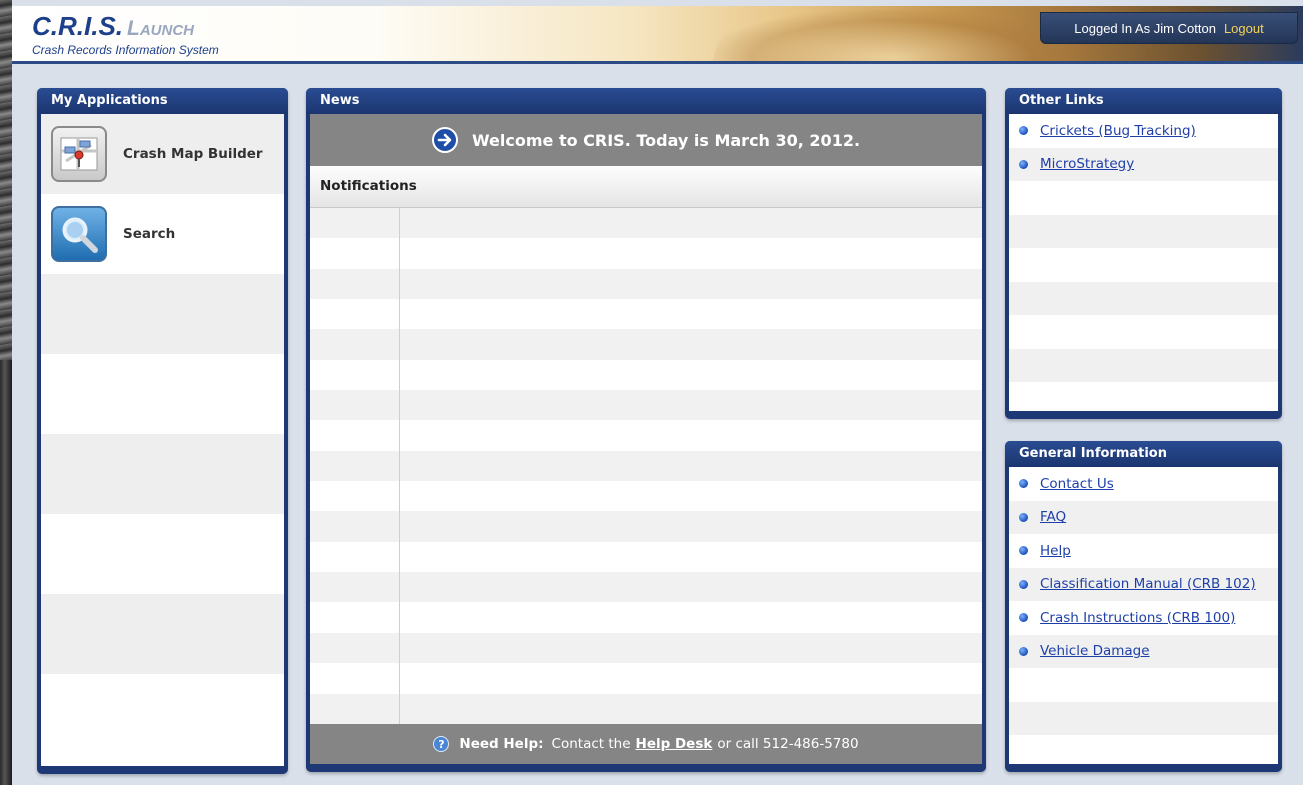 Image resolution: width=1303 pixels, height=785 pixels. What do you see at coordinates (1143, 101) in the screenshot?
I see `panel-title: Other Links` at bounding box center [1143, 101].